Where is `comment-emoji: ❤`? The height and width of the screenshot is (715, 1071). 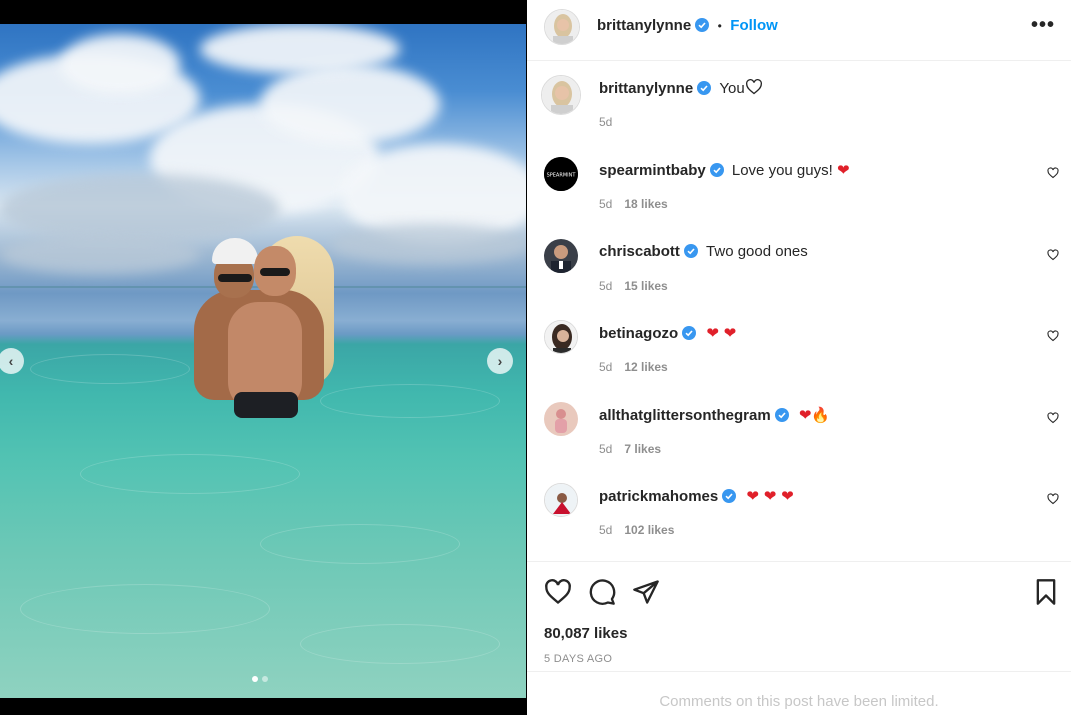 comment-emoji: ❤ is located at coordinates (843, 170).